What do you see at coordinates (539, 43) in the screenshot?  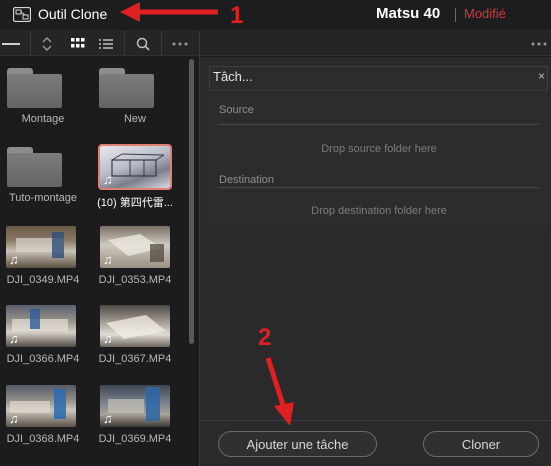 I see `panel-options-icon` at bounding box center [539, 43].